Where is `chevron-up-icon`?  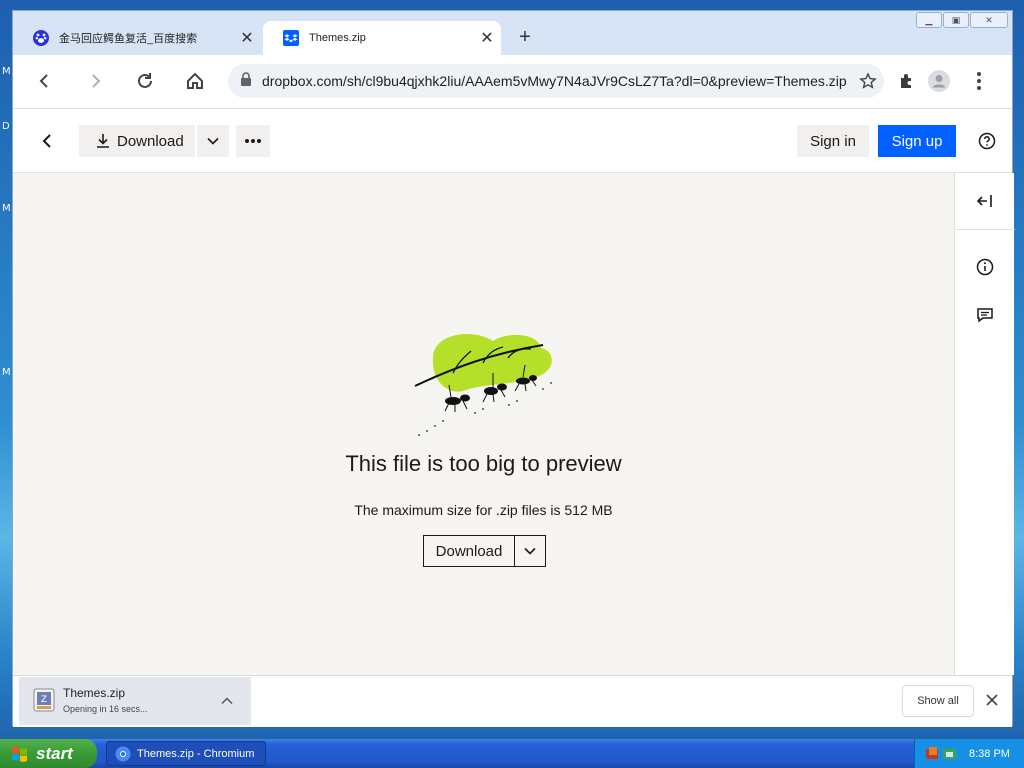 chevron-up-icon is located at coordinates (227, 701).